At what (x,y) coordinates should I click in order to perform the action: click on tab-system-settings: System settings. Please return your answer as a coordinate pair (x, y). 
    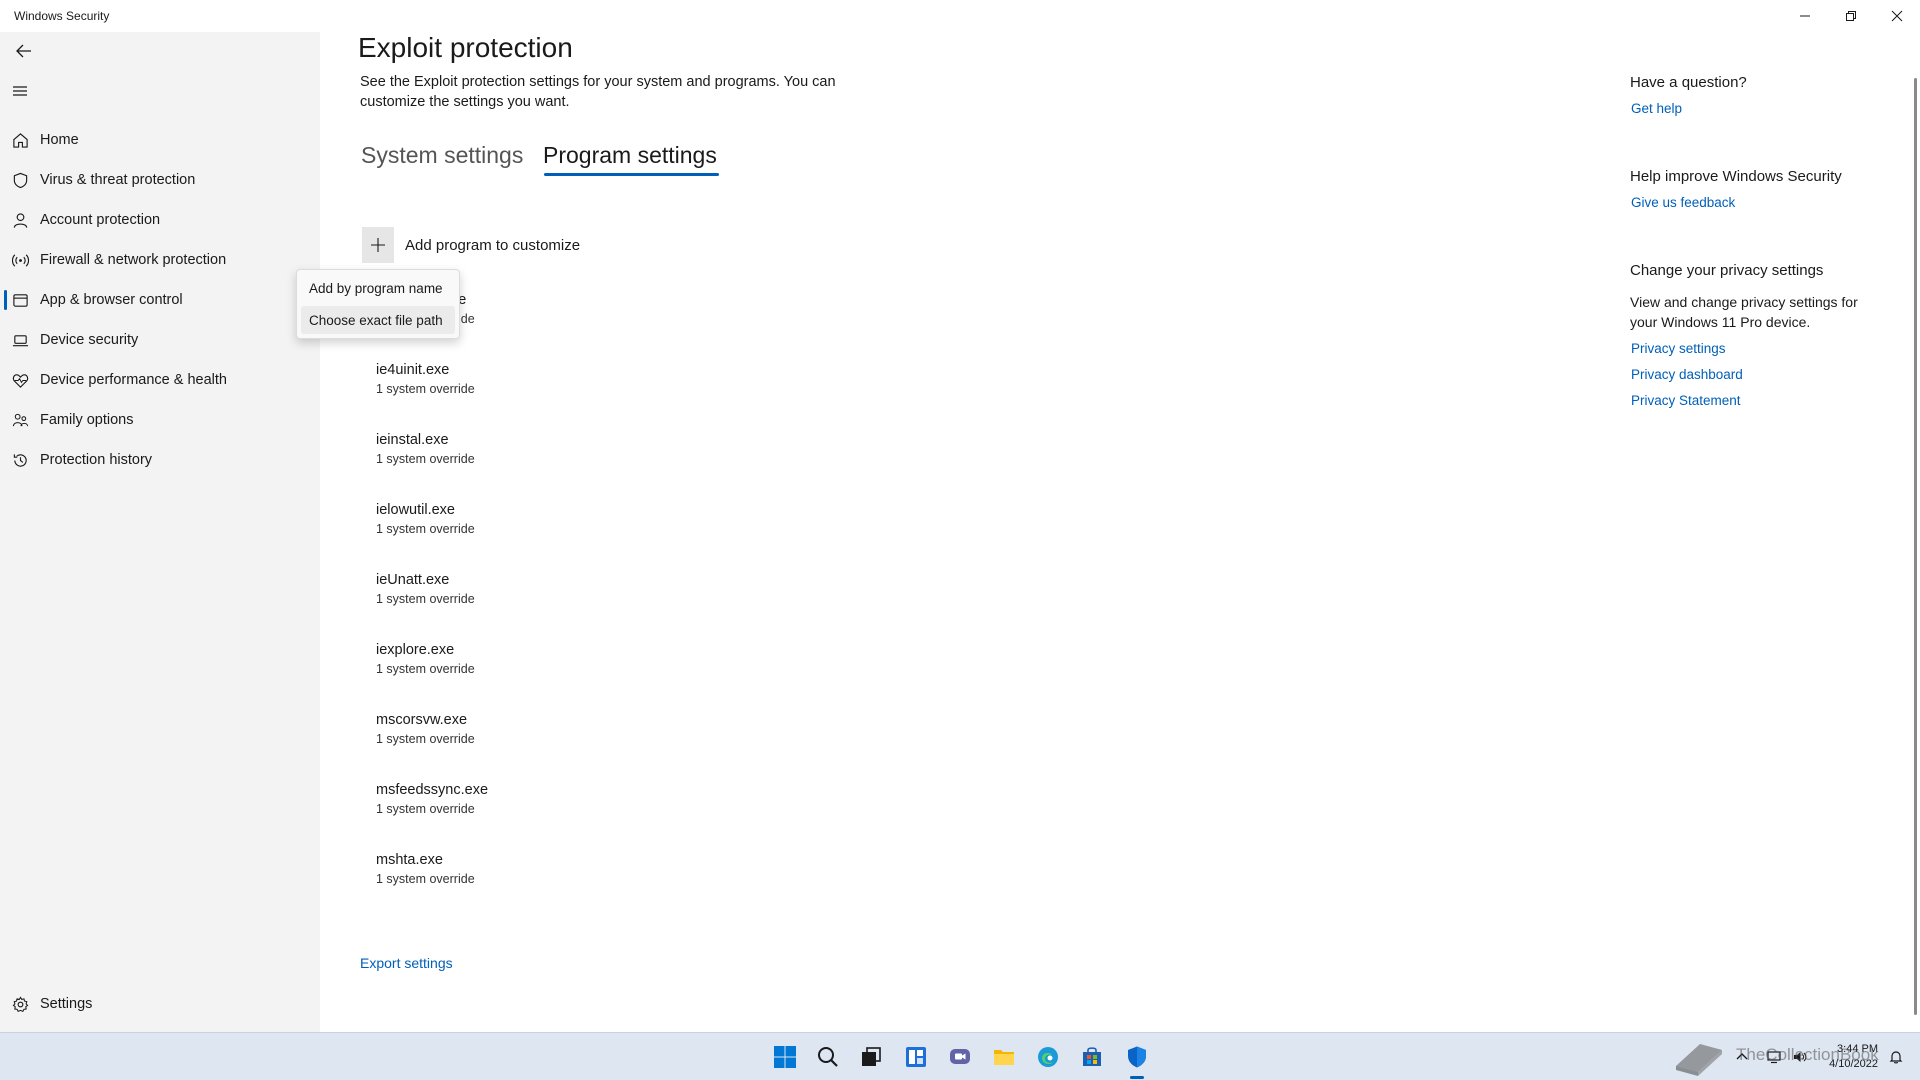
    Looking at the image, I should click on (442, 155).